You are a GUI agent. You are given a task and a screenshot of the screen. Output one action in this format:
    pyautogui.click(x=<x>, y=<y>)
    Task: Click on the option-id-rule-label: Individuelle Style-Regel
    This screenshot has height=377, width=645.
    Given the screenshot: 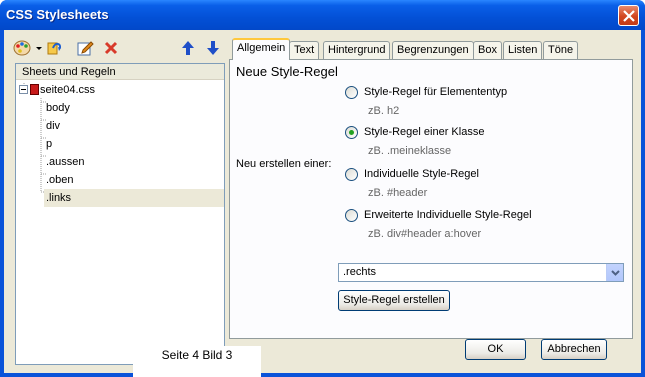 What is the action you would take?
    pyautogui.click(x=421, y=174)
    